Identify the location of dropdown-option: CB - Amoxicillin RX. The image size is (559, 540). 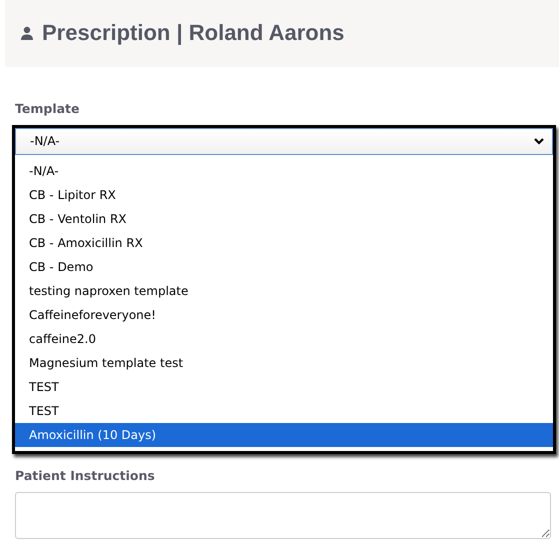
(284, 242).